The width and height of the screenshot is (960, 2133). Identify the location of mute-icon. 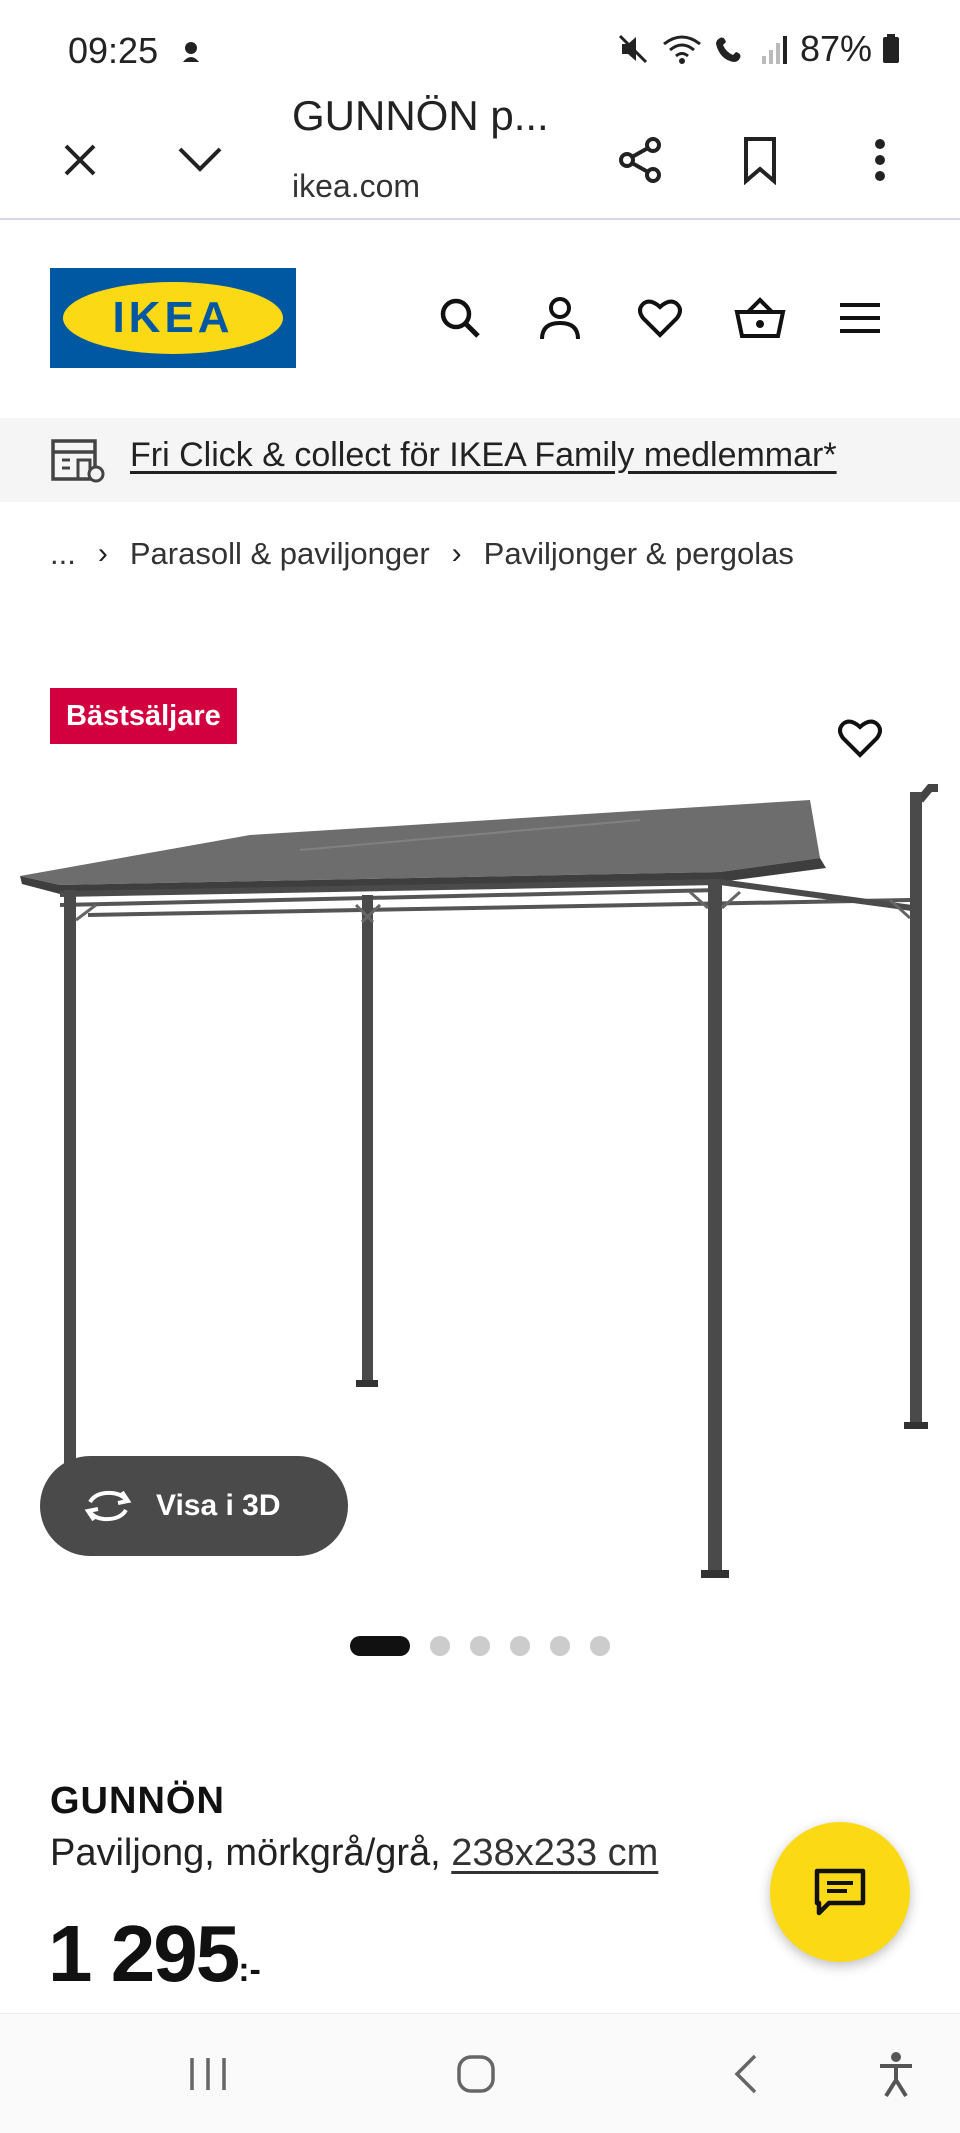
(632, 49).